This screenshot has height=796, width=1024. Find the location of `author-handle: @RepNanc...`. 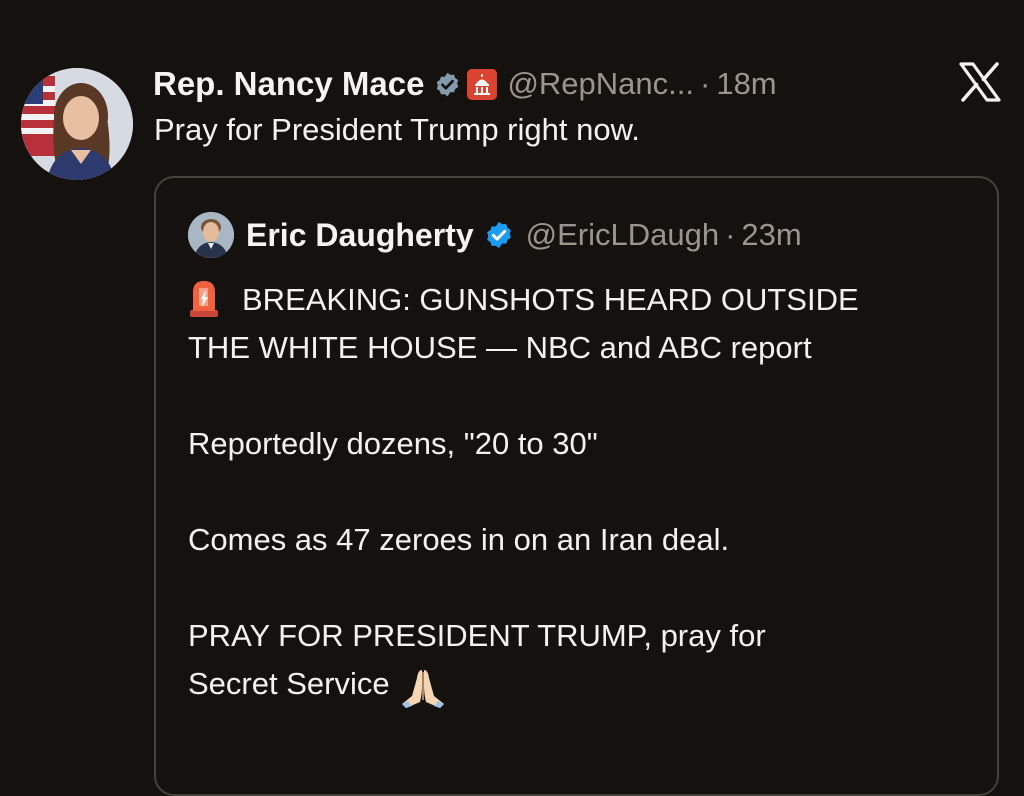

author-handle: @RepNanc... is located at coordinates (600, 84).